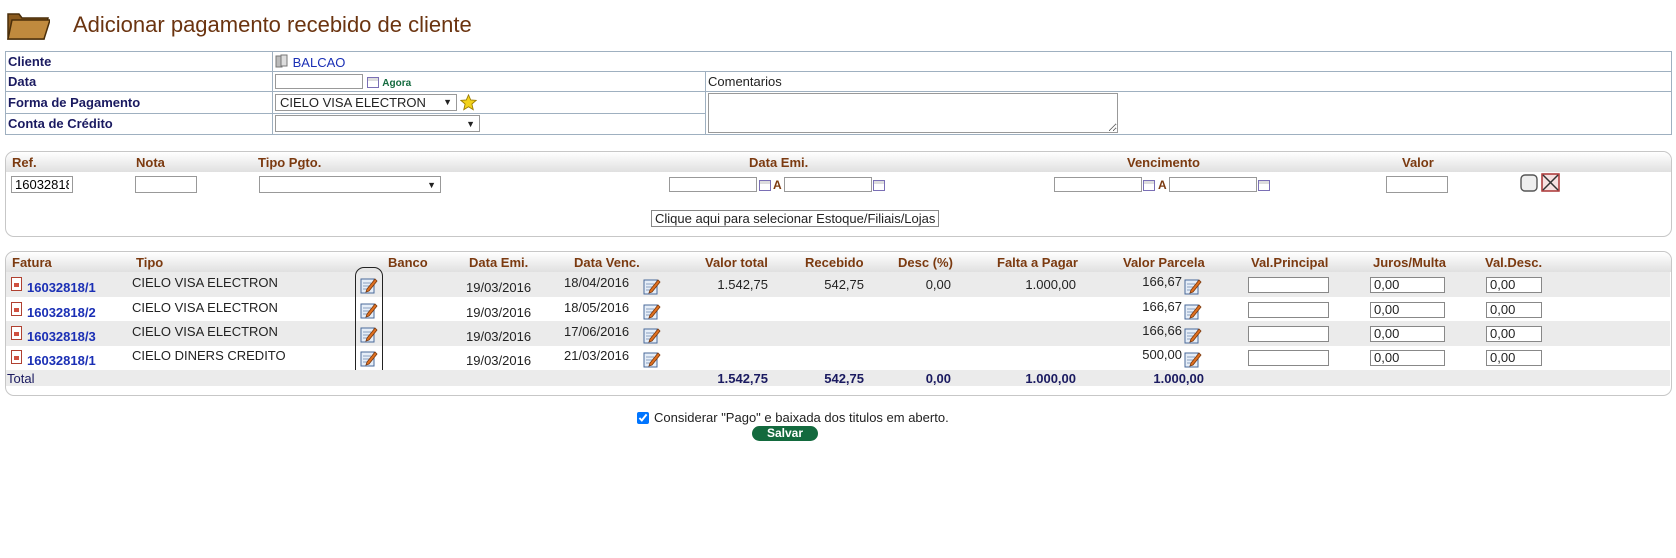 This screenshot has width=1676, height=558. I want to click on tipo-select: ▼, so click(350, 184).